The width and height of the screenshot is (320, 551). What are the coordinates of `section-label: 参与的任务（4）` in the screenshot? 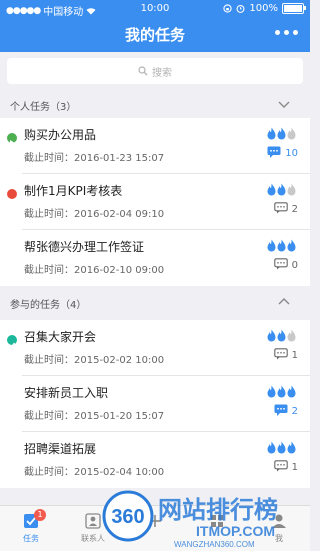 It's located at (48, 305).